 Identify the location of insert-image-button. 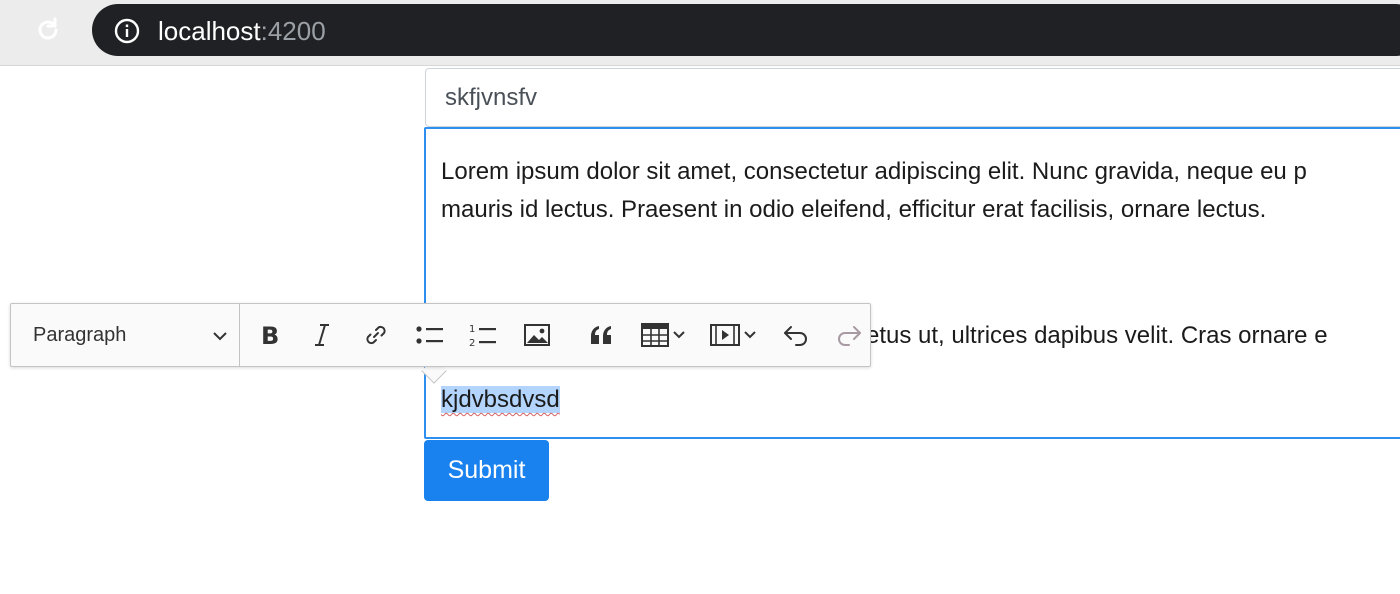
(537, 335).